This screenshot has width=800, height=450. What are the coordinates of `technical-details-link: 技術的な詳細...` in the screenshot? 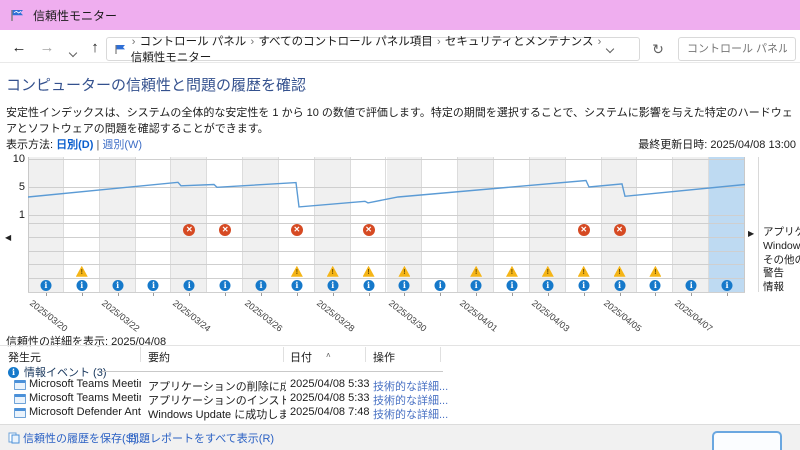 It's located at (410, 414).